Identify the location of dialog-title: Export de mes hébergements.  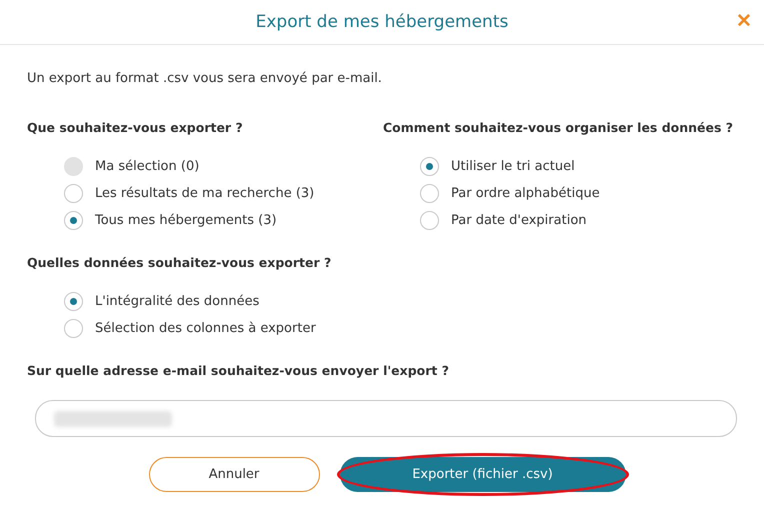
(382, 22).